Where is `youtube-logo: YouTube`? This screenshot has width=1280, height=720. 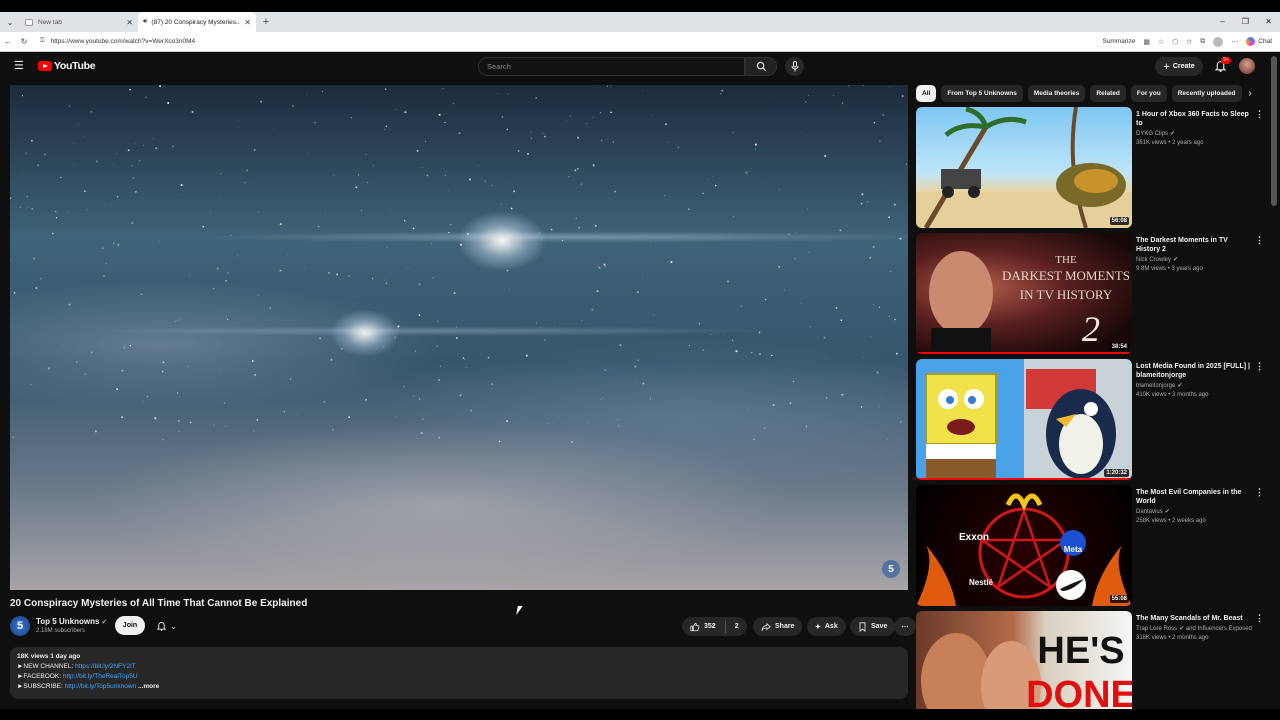 youtube-logo: YouTube is located at coordinates (67, 66).